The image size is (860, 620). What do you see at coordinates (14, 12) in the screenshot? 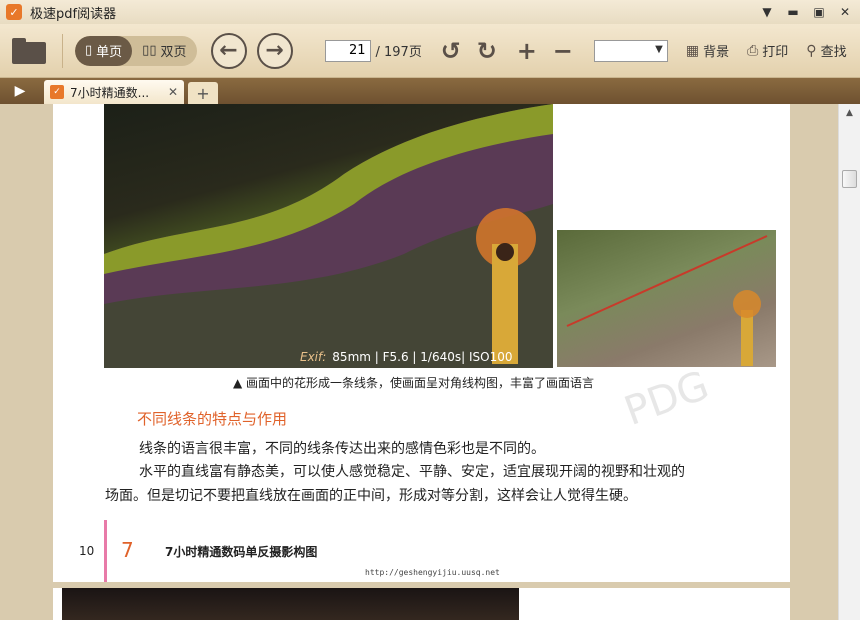
I see `app-logo-icon: ✓` at bounding box center [14, 12].